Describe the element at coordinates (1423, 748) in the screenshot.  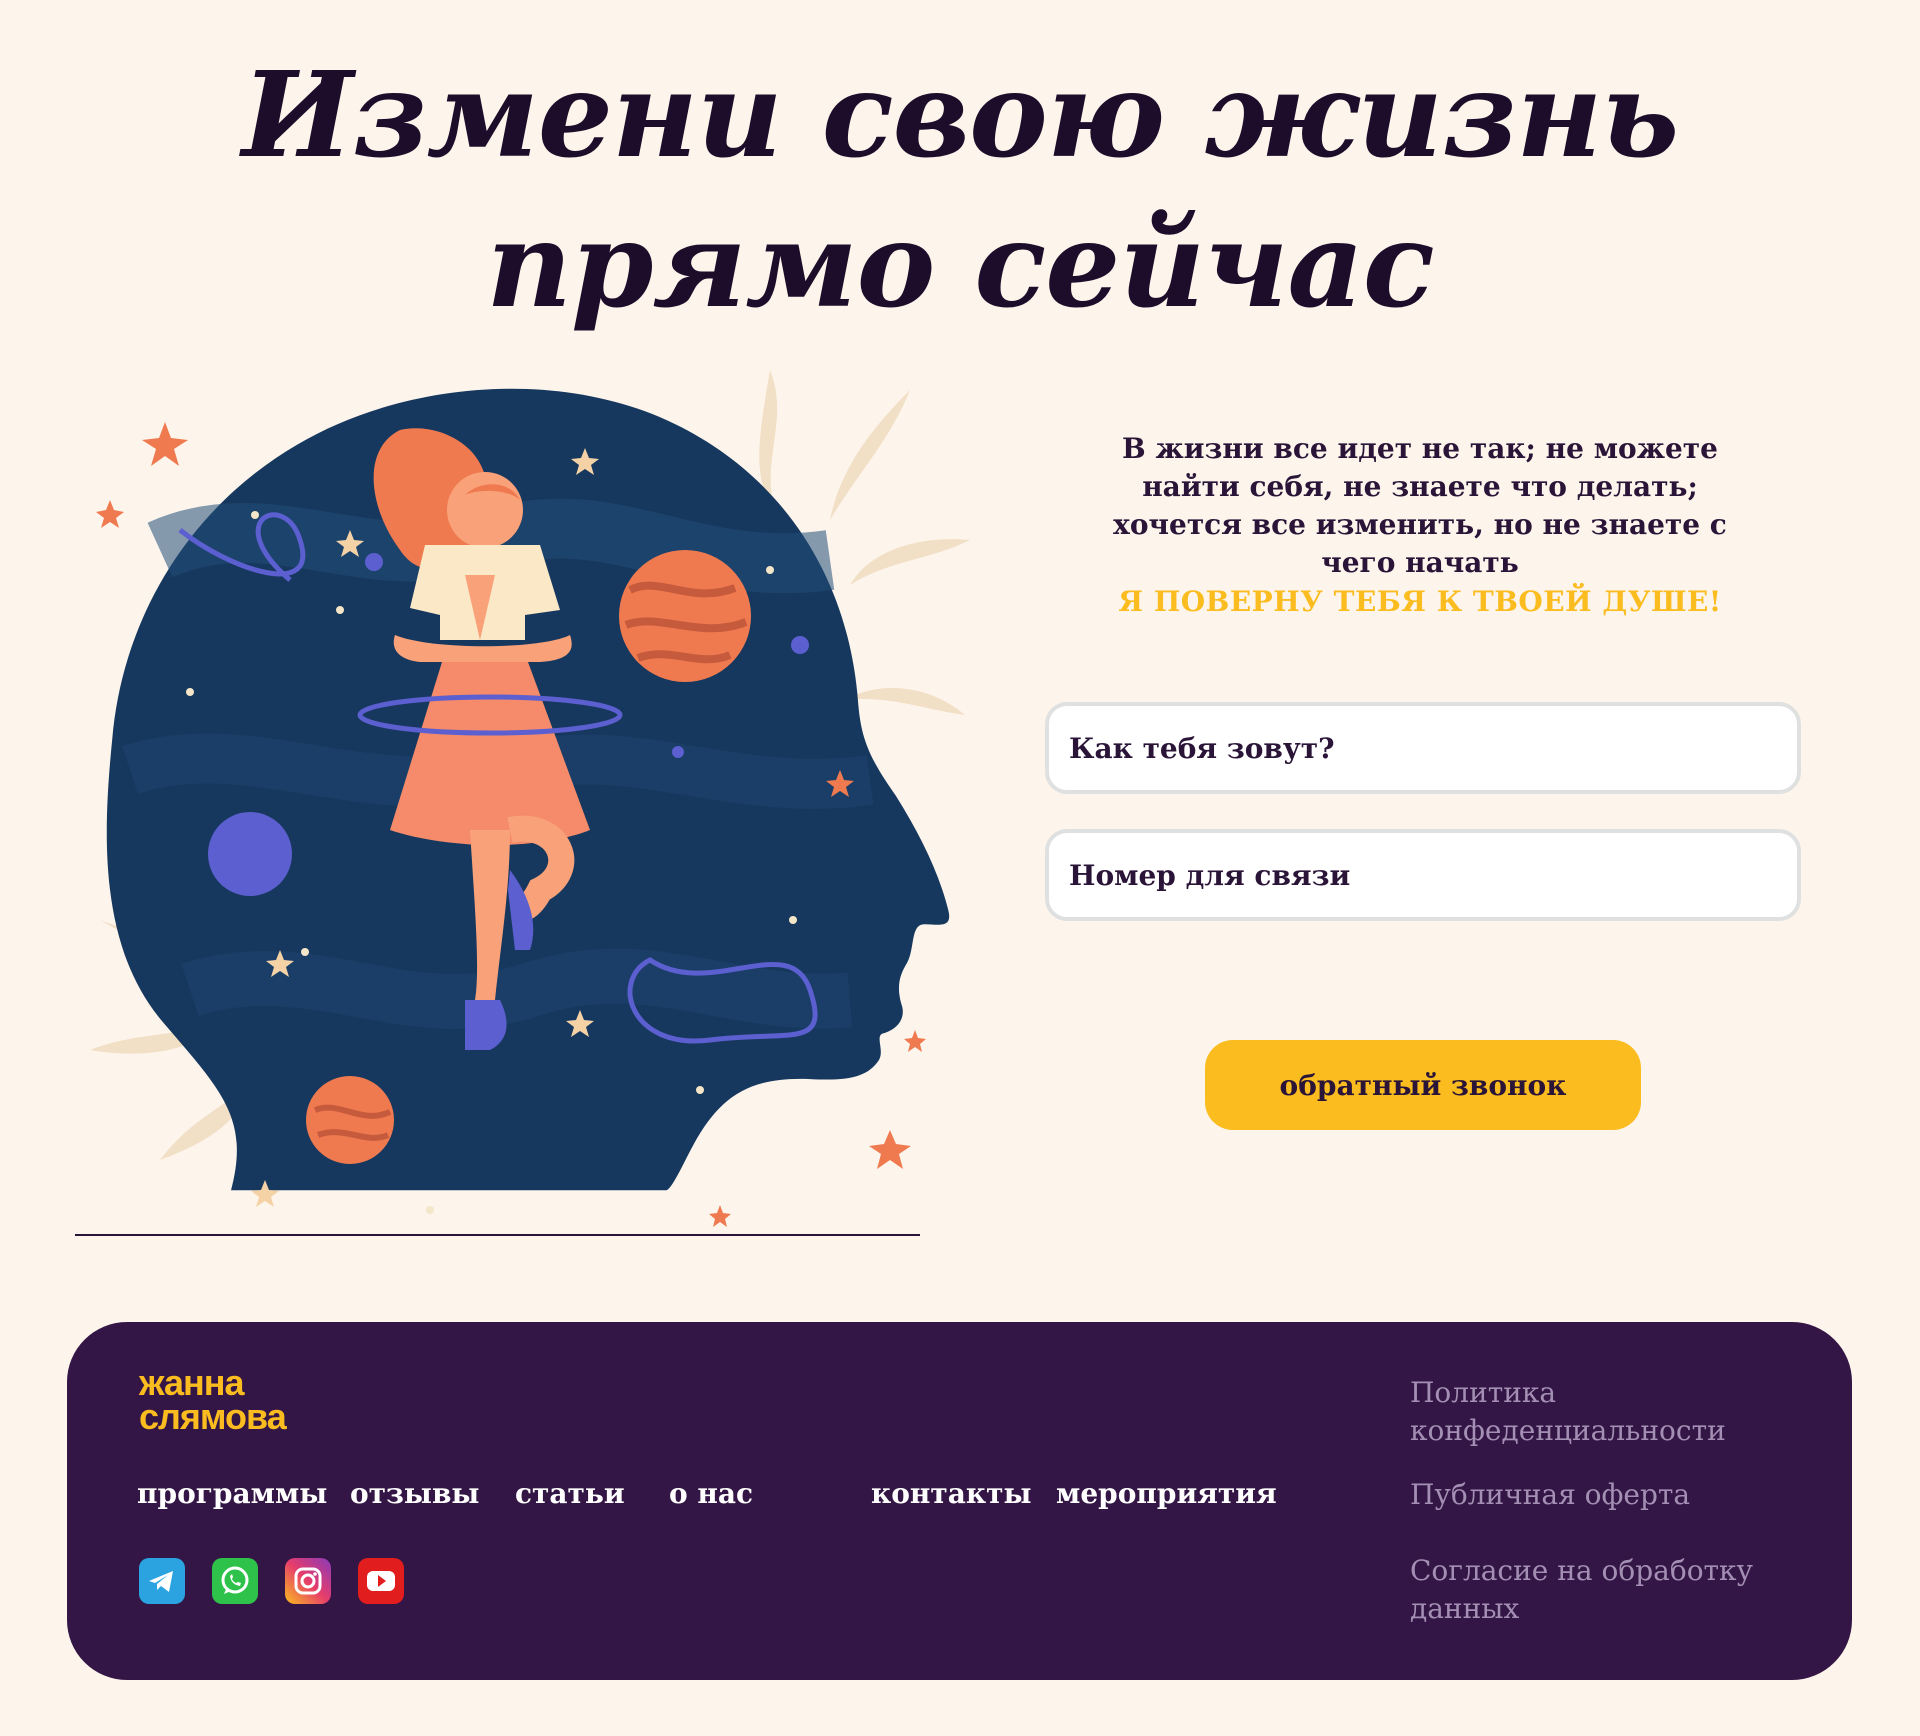
I see `name-field` at that location.